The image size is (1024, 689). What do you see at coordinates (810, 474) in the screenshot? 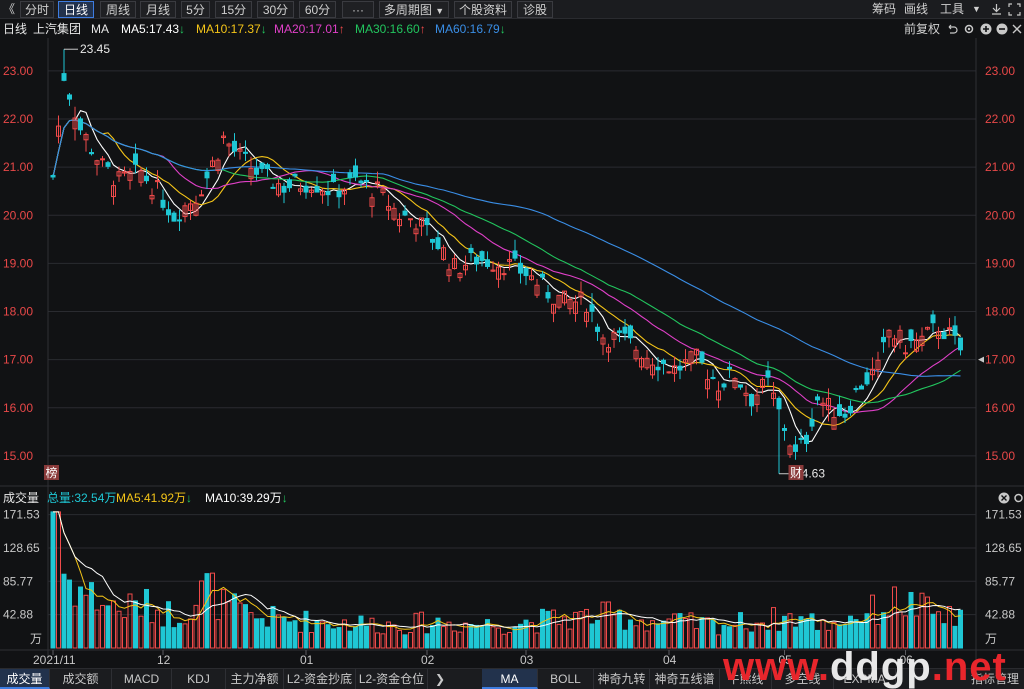
I see `low-price-label: 14.63` at bounding box center [810, 474].